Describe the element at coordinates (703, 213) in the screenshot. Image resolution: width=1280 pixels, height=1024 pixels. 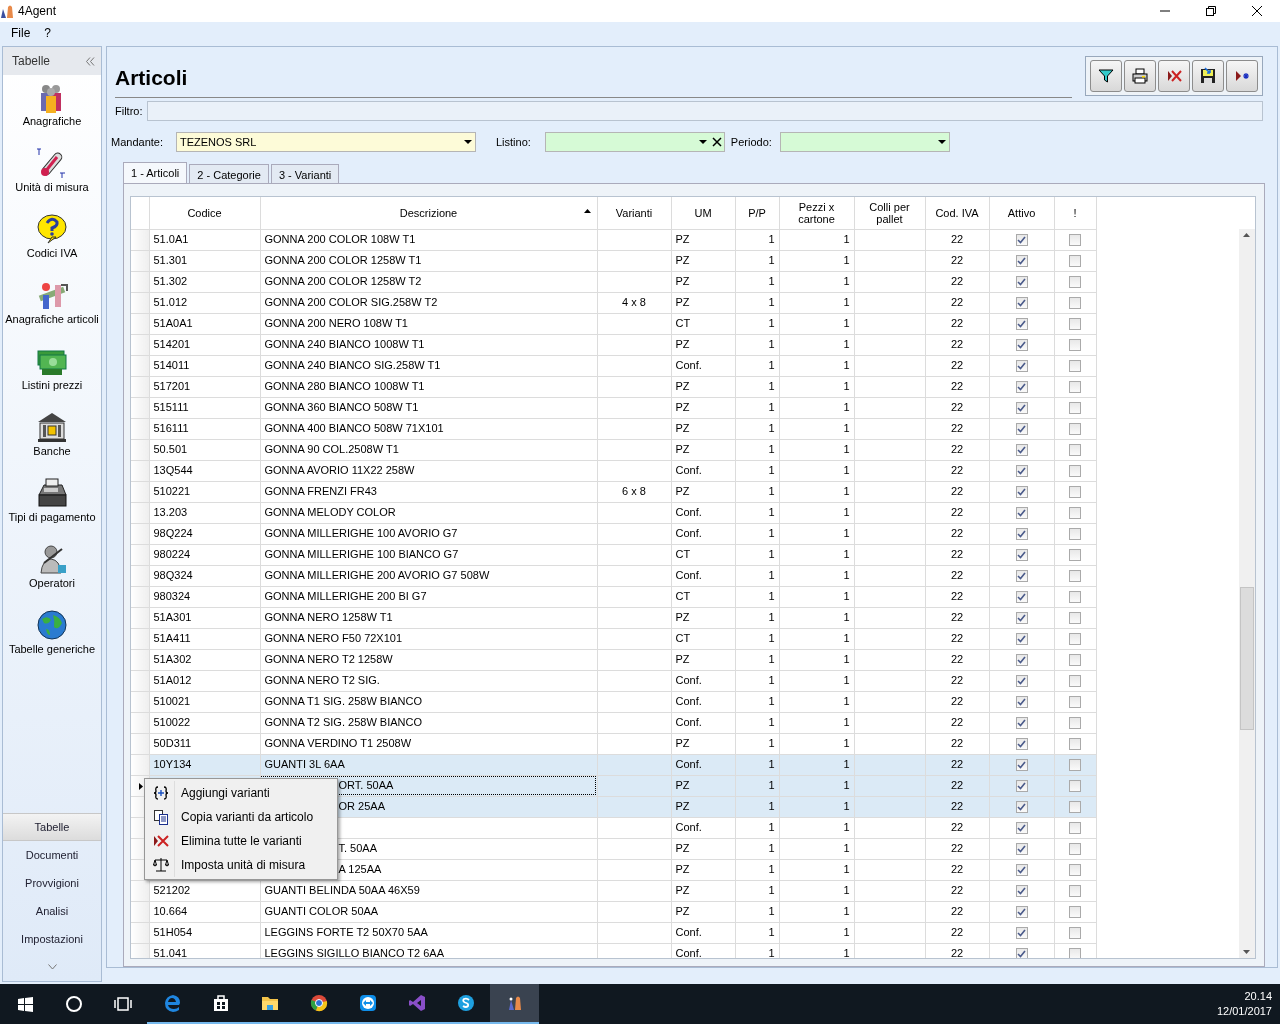
I see `column-header: UM` at that location.